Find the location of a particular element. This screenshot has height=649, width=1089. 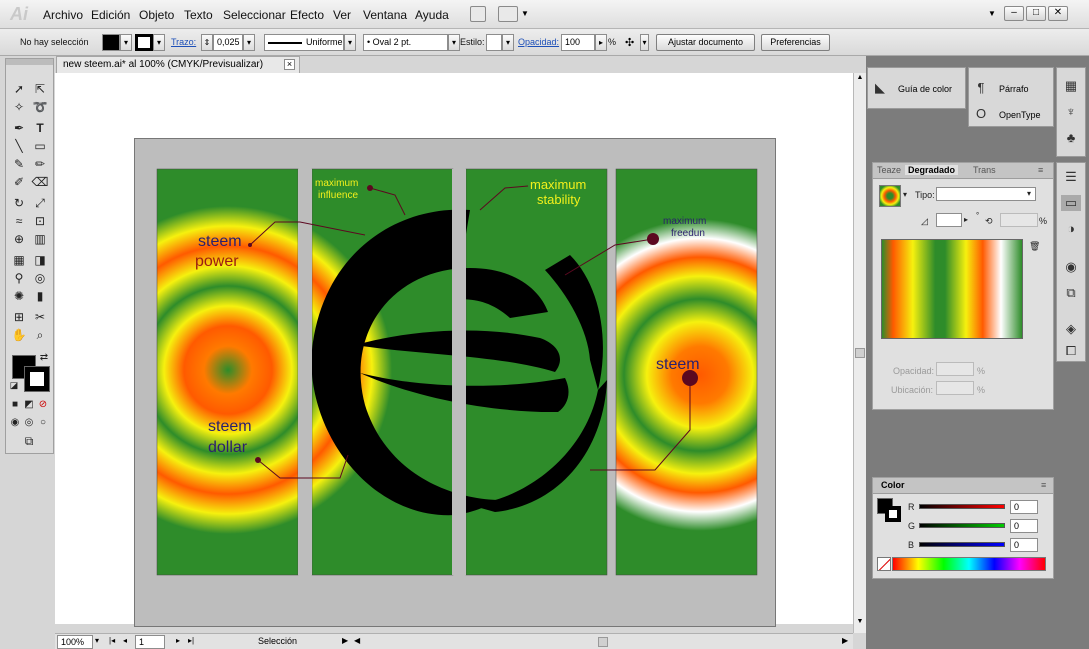

gradient-type-select is located at coordinates (986, 194).